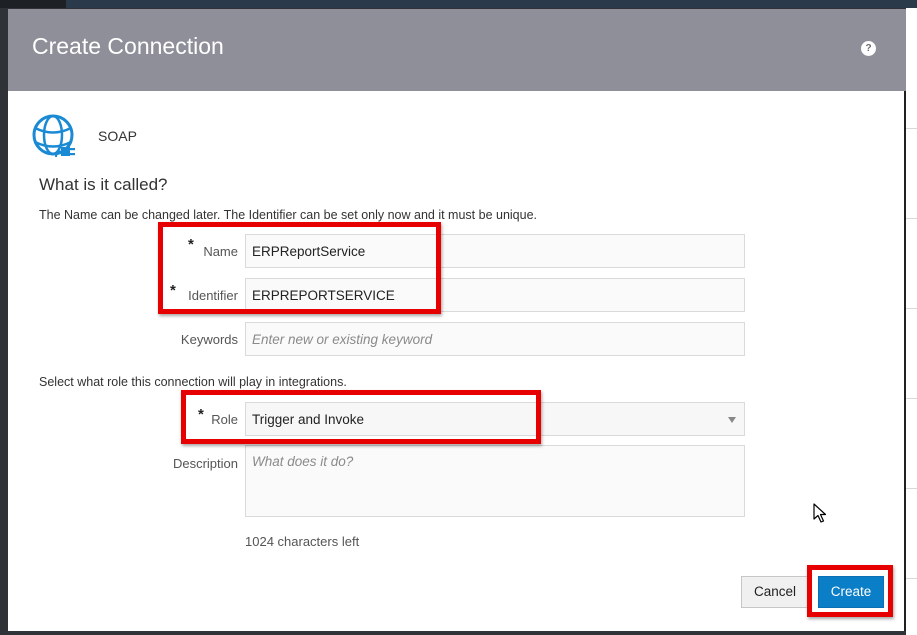  I want to click on cancel-button: Cancel, so click(775, 592).